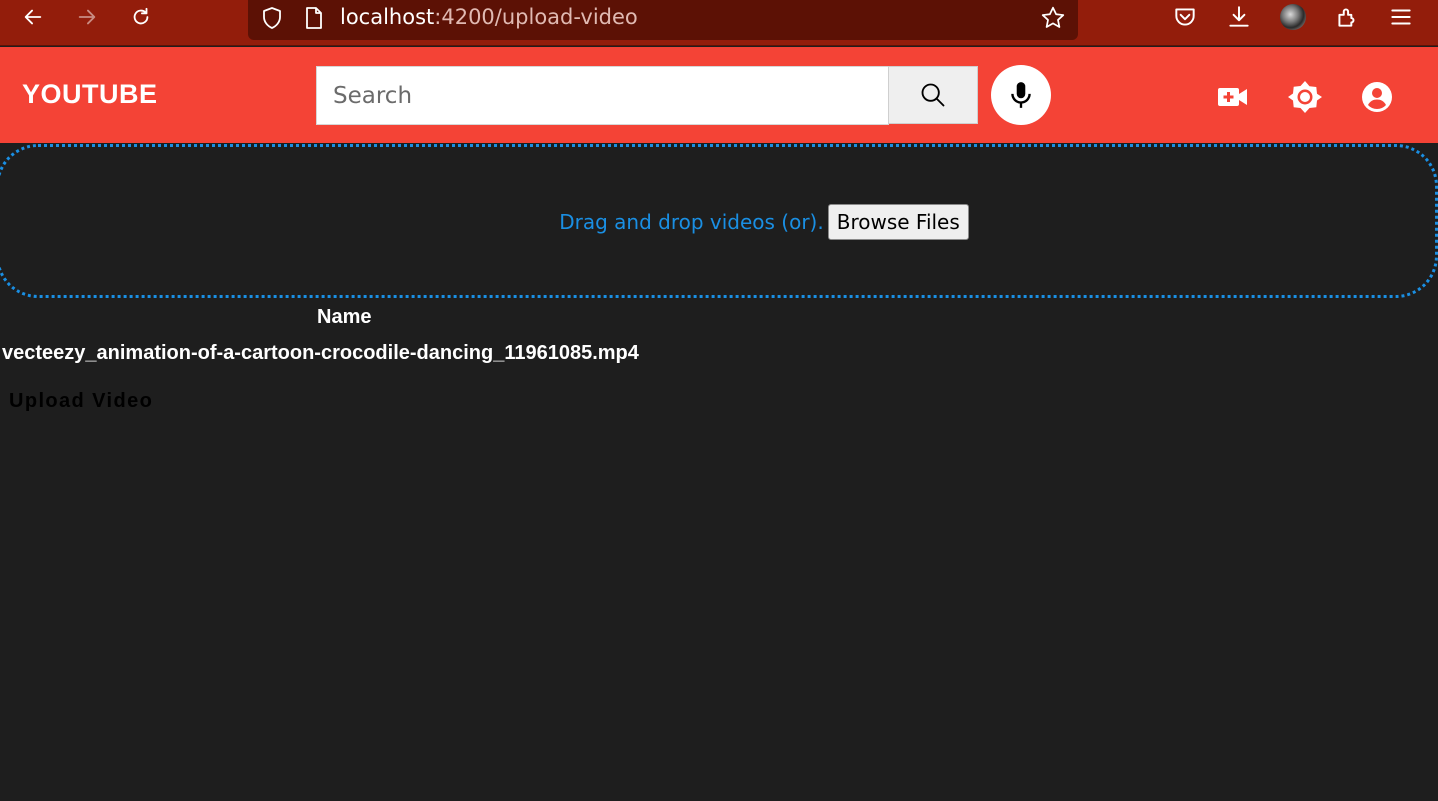 Image resolution: width=1438 pixels, height=801 pixels. I want to click on extensions-button, so click(1347, 17).